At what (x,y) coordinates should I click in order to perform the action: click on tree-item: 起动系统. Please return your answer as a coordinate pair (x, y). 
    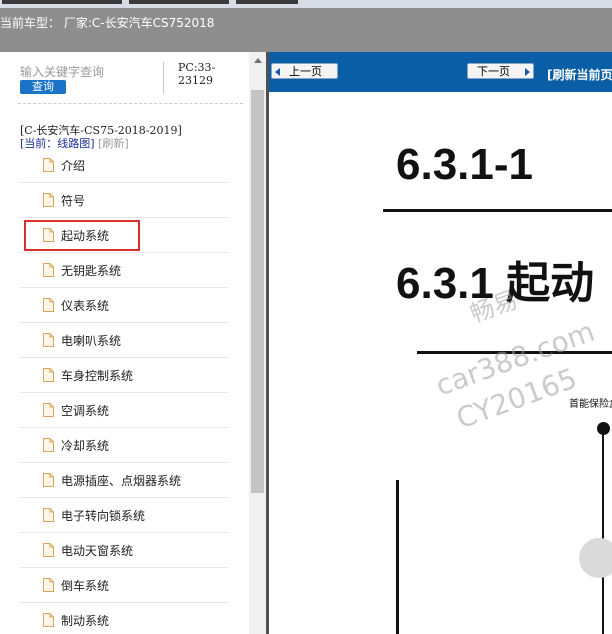
    Looking at the image, I should click on (124, 235).